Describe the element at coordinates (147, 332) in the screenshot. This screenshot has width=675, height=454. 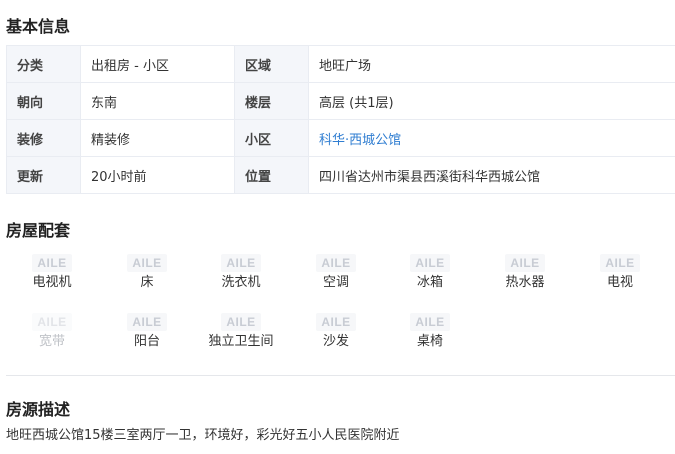
I see `facility-item-balcony: AILE 阳台` at that location.